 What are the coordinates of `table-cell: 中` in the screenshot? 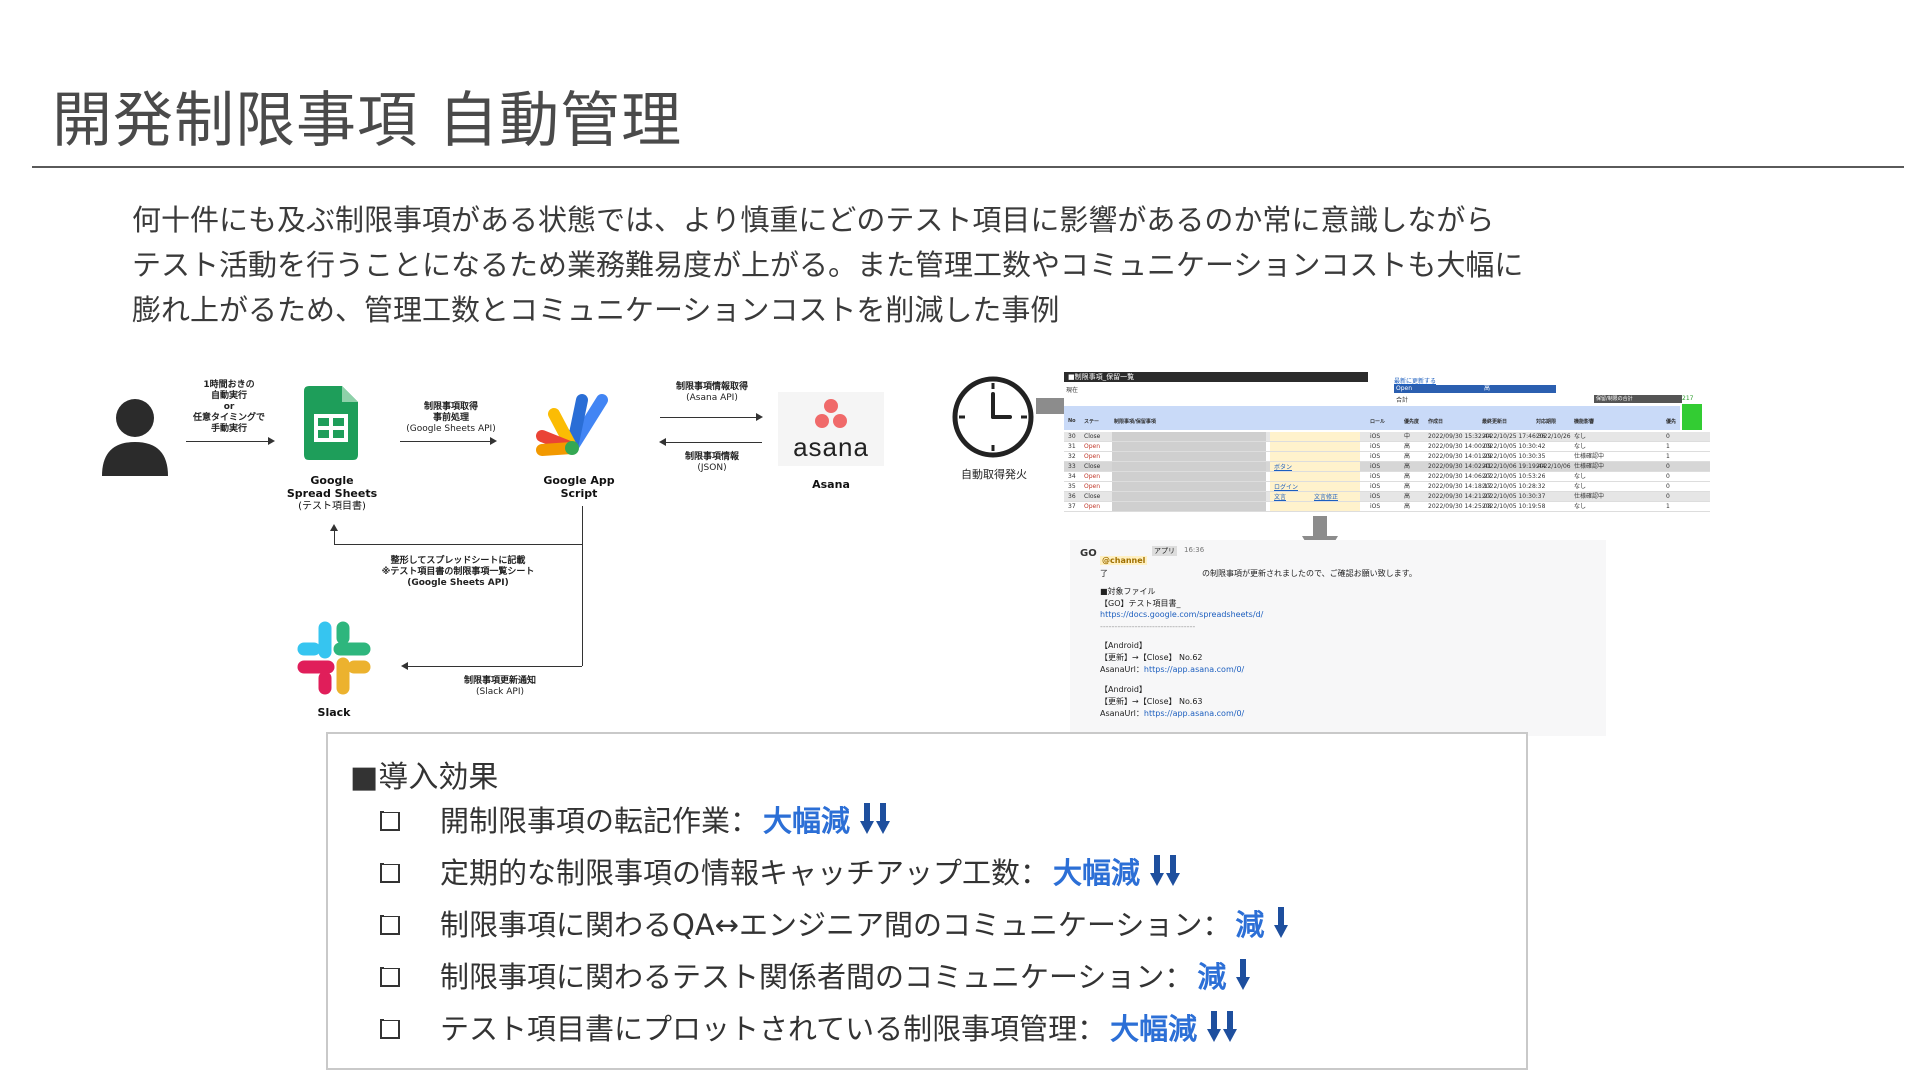 It's located at (1407, 436).